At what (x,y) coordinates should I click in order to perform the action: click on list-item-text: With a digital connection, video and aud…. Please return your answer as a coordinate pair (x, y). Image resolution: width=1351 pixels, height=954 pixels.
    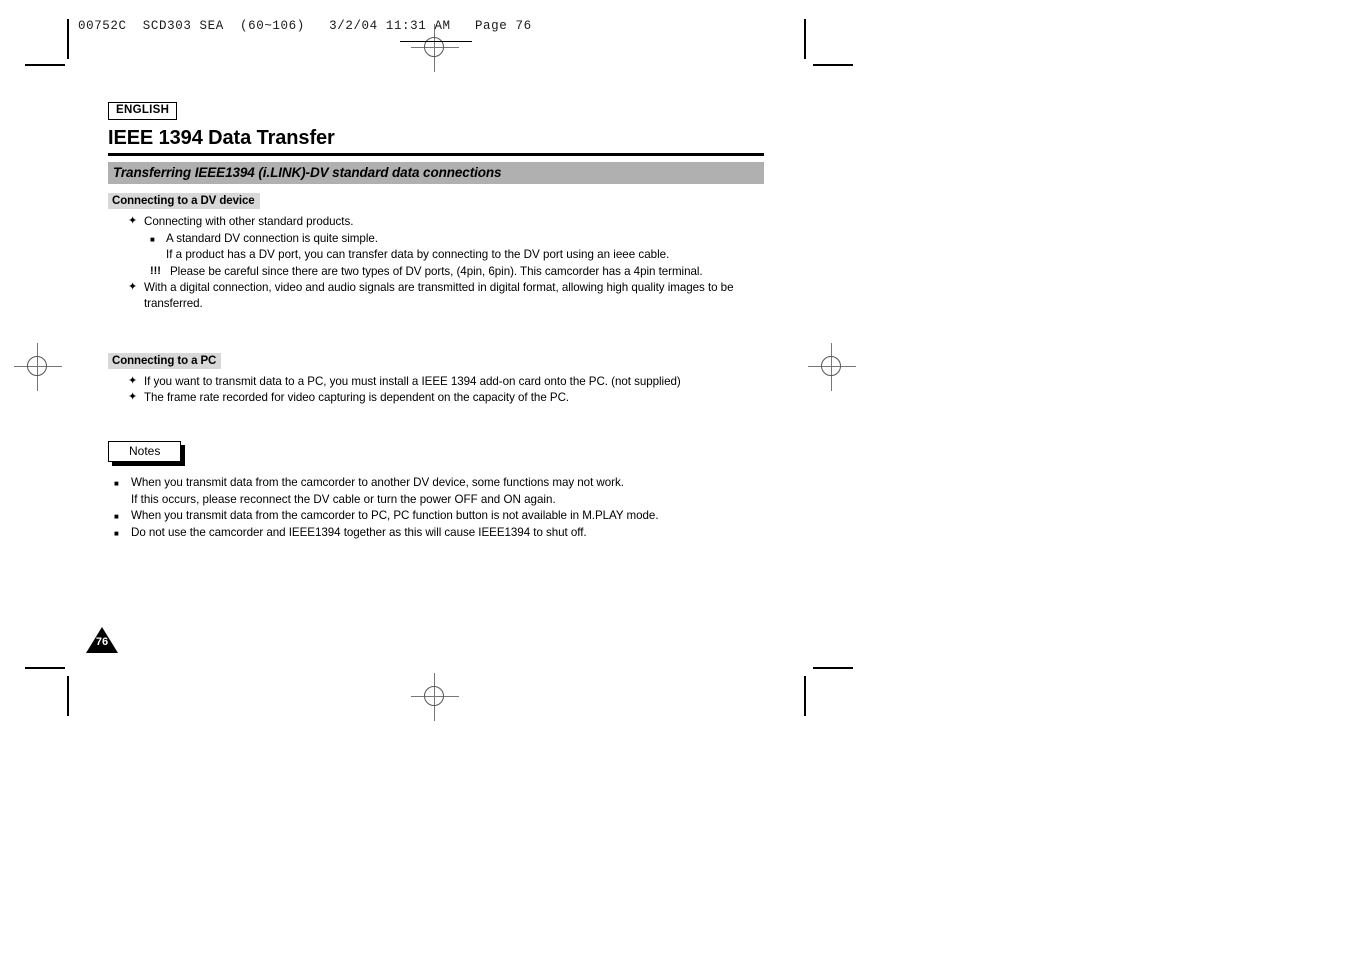
    Looking at the image, I should click on (439, 296).